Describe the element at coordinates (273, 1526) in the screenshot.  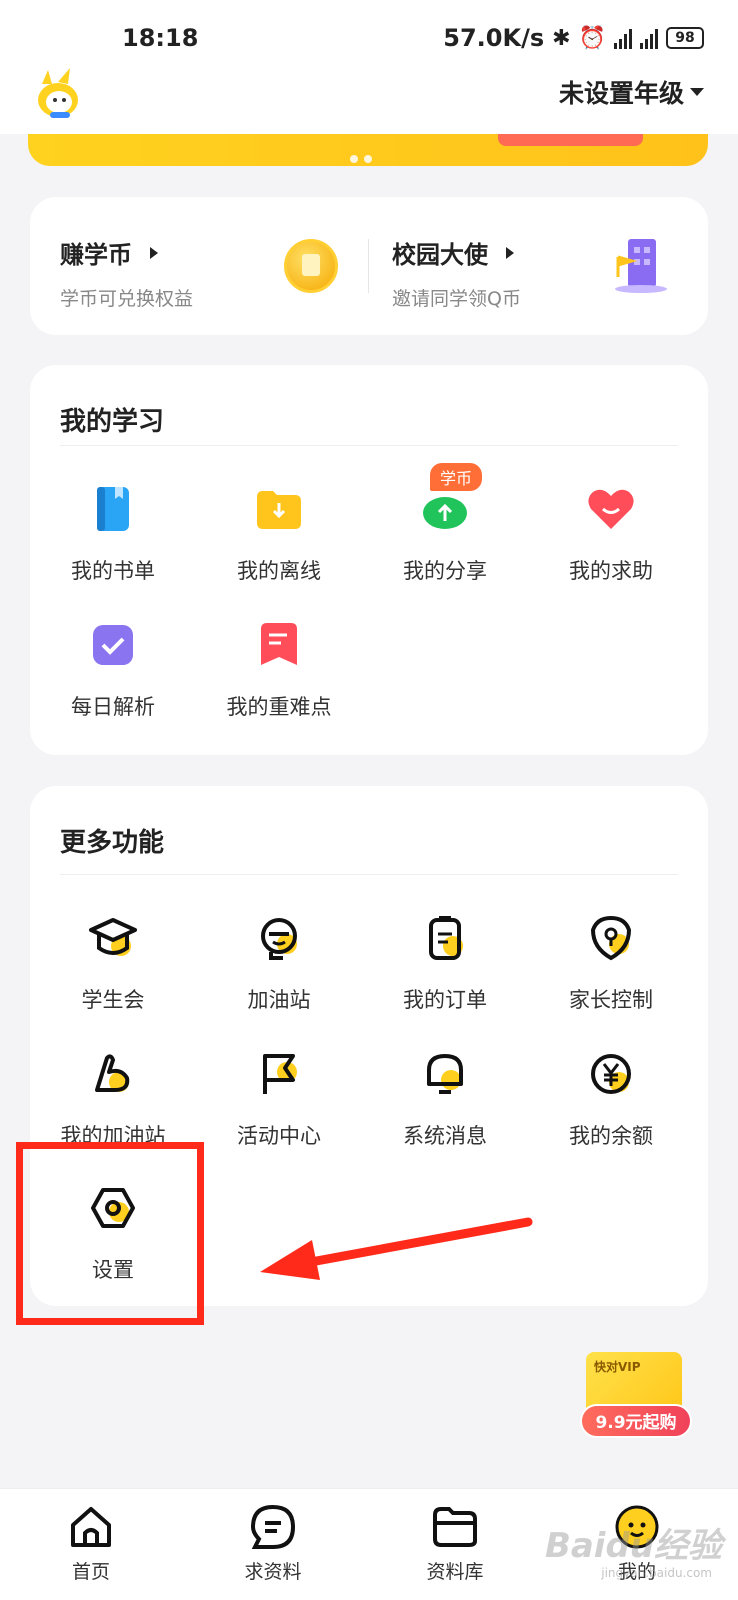
I see `chat-icon` at that location.